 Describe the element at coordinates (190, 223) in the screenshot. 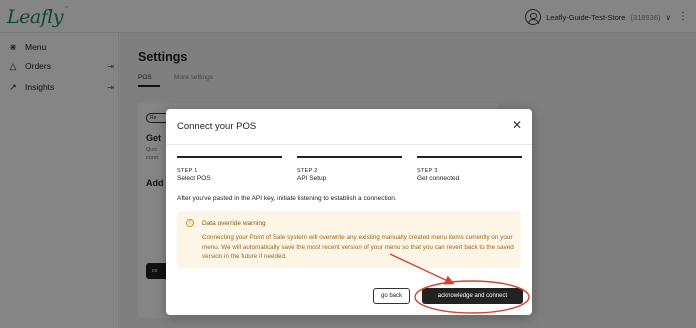

I see `warning-icon: !` at that location.